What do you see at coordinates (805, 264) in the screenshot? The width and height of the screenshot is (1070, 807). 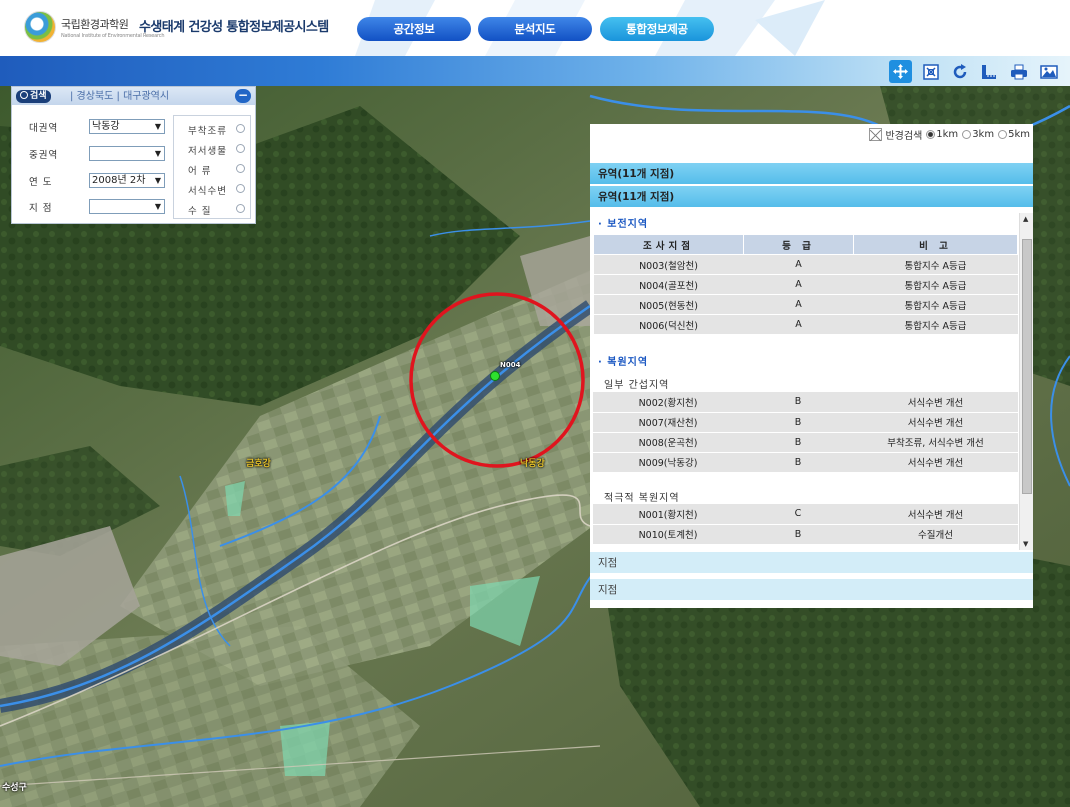 I see `table-row: N003(철암천) A 통합지수 A등급` at bounding box center [805, 264].